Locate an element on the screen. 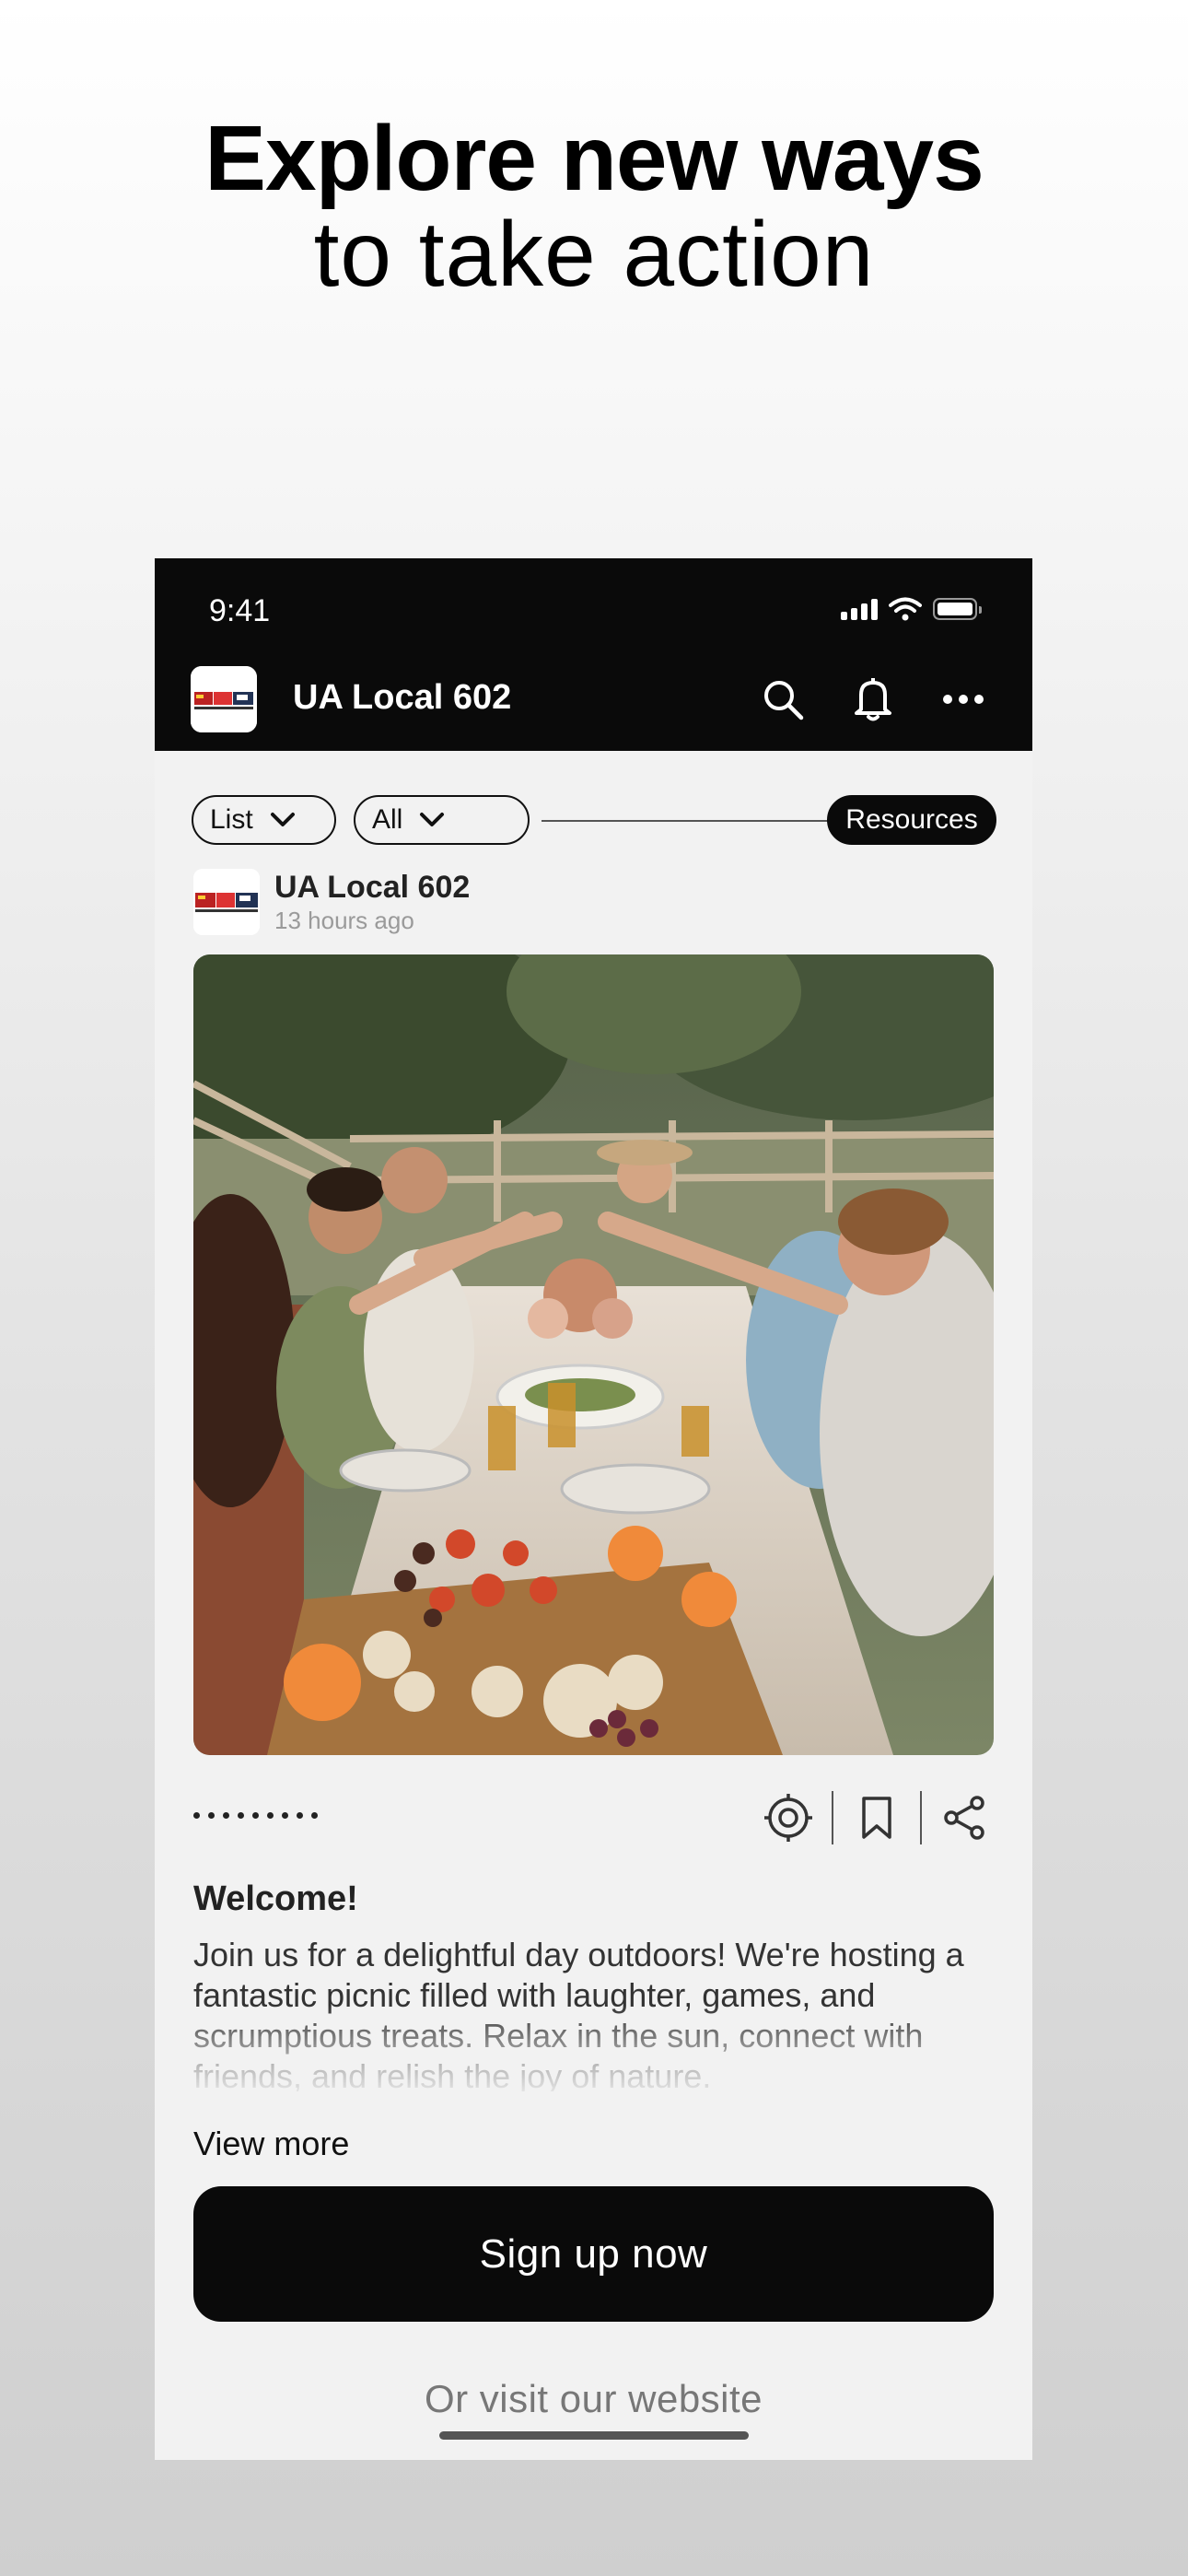 This screenshot has width=1188, height=2576. post-timestamp: 13 hours ago is located at coordinates (344, 920).